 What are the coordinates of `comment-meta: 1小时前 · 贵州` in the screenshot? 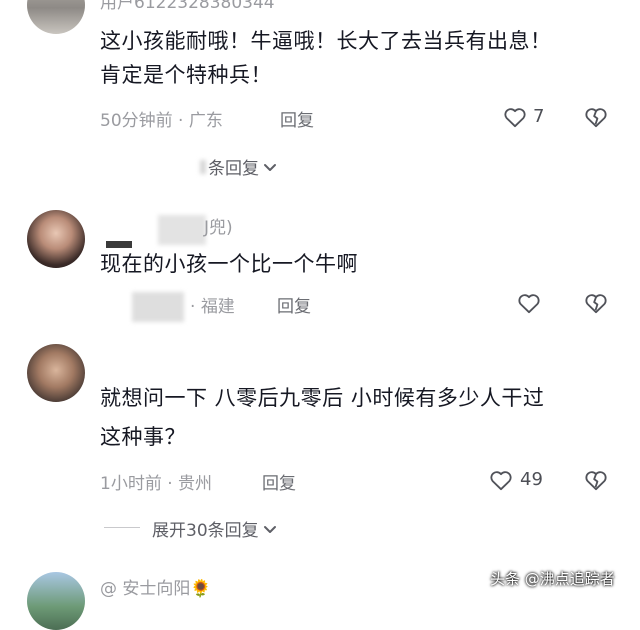 It's located at (156, 484).